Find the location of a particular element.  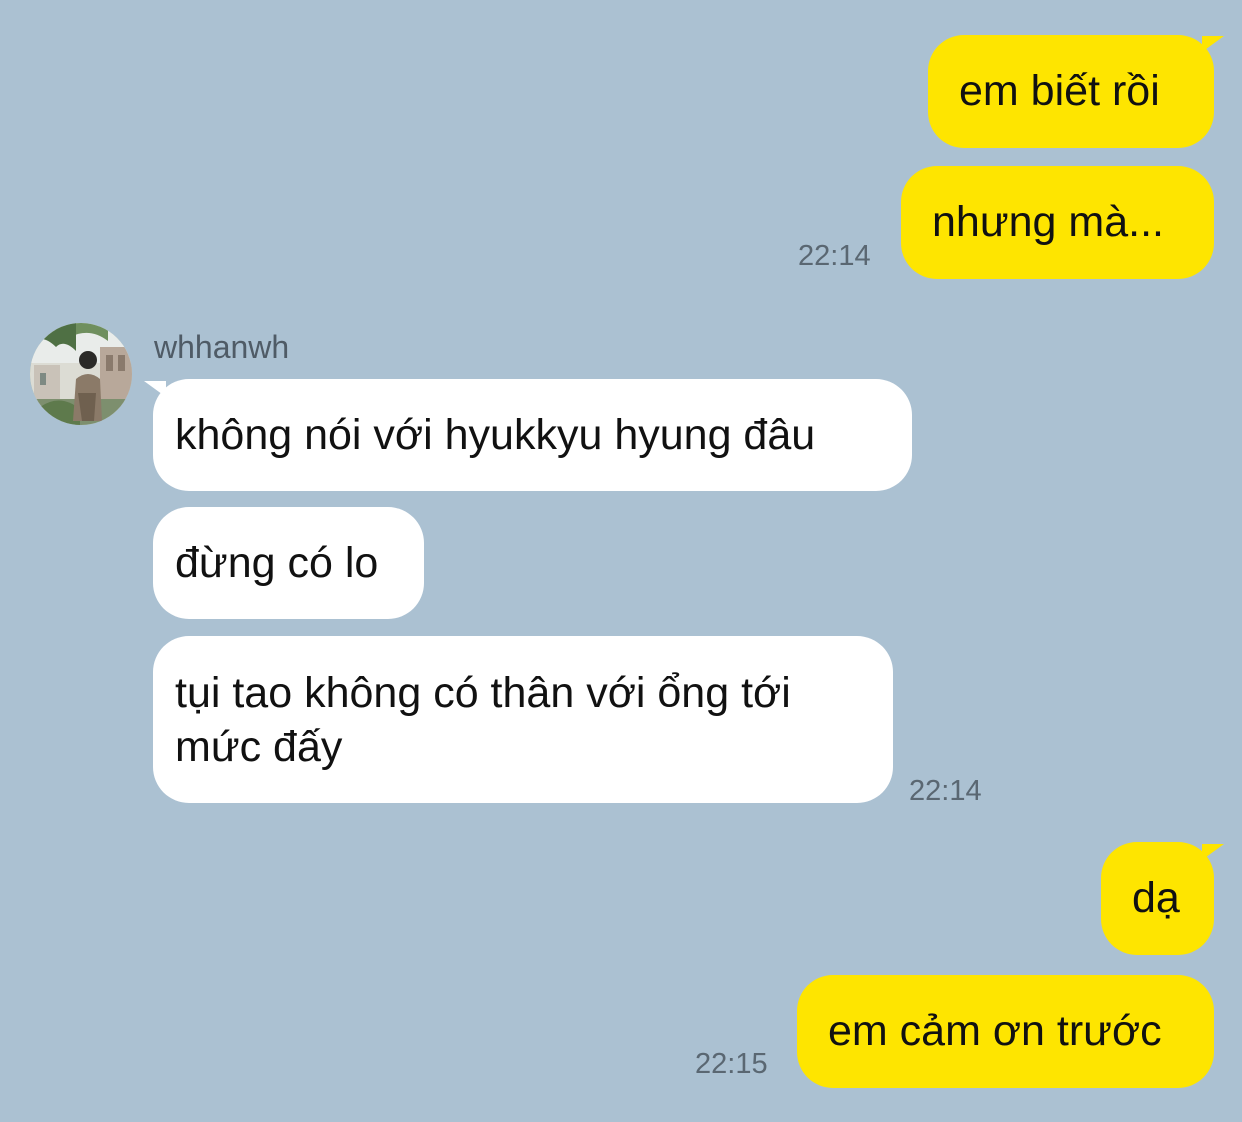

message-text: đừng có lo is located at coordinates (277, 563).